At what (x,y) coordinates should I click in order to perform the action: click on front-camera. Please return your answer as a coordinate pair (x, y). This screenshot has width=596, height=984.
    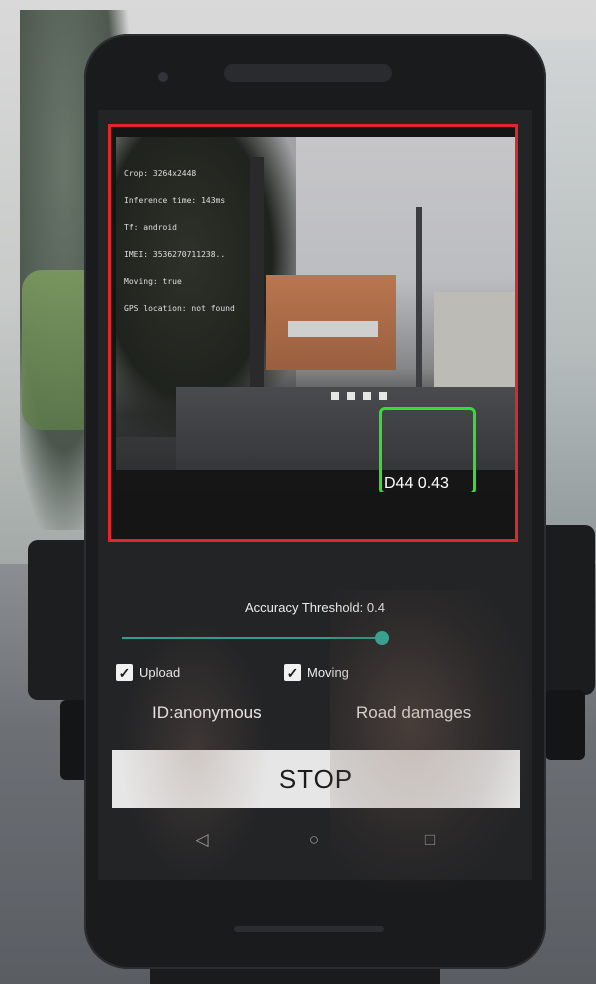
    Looking at the image, I should click on (163, 77).